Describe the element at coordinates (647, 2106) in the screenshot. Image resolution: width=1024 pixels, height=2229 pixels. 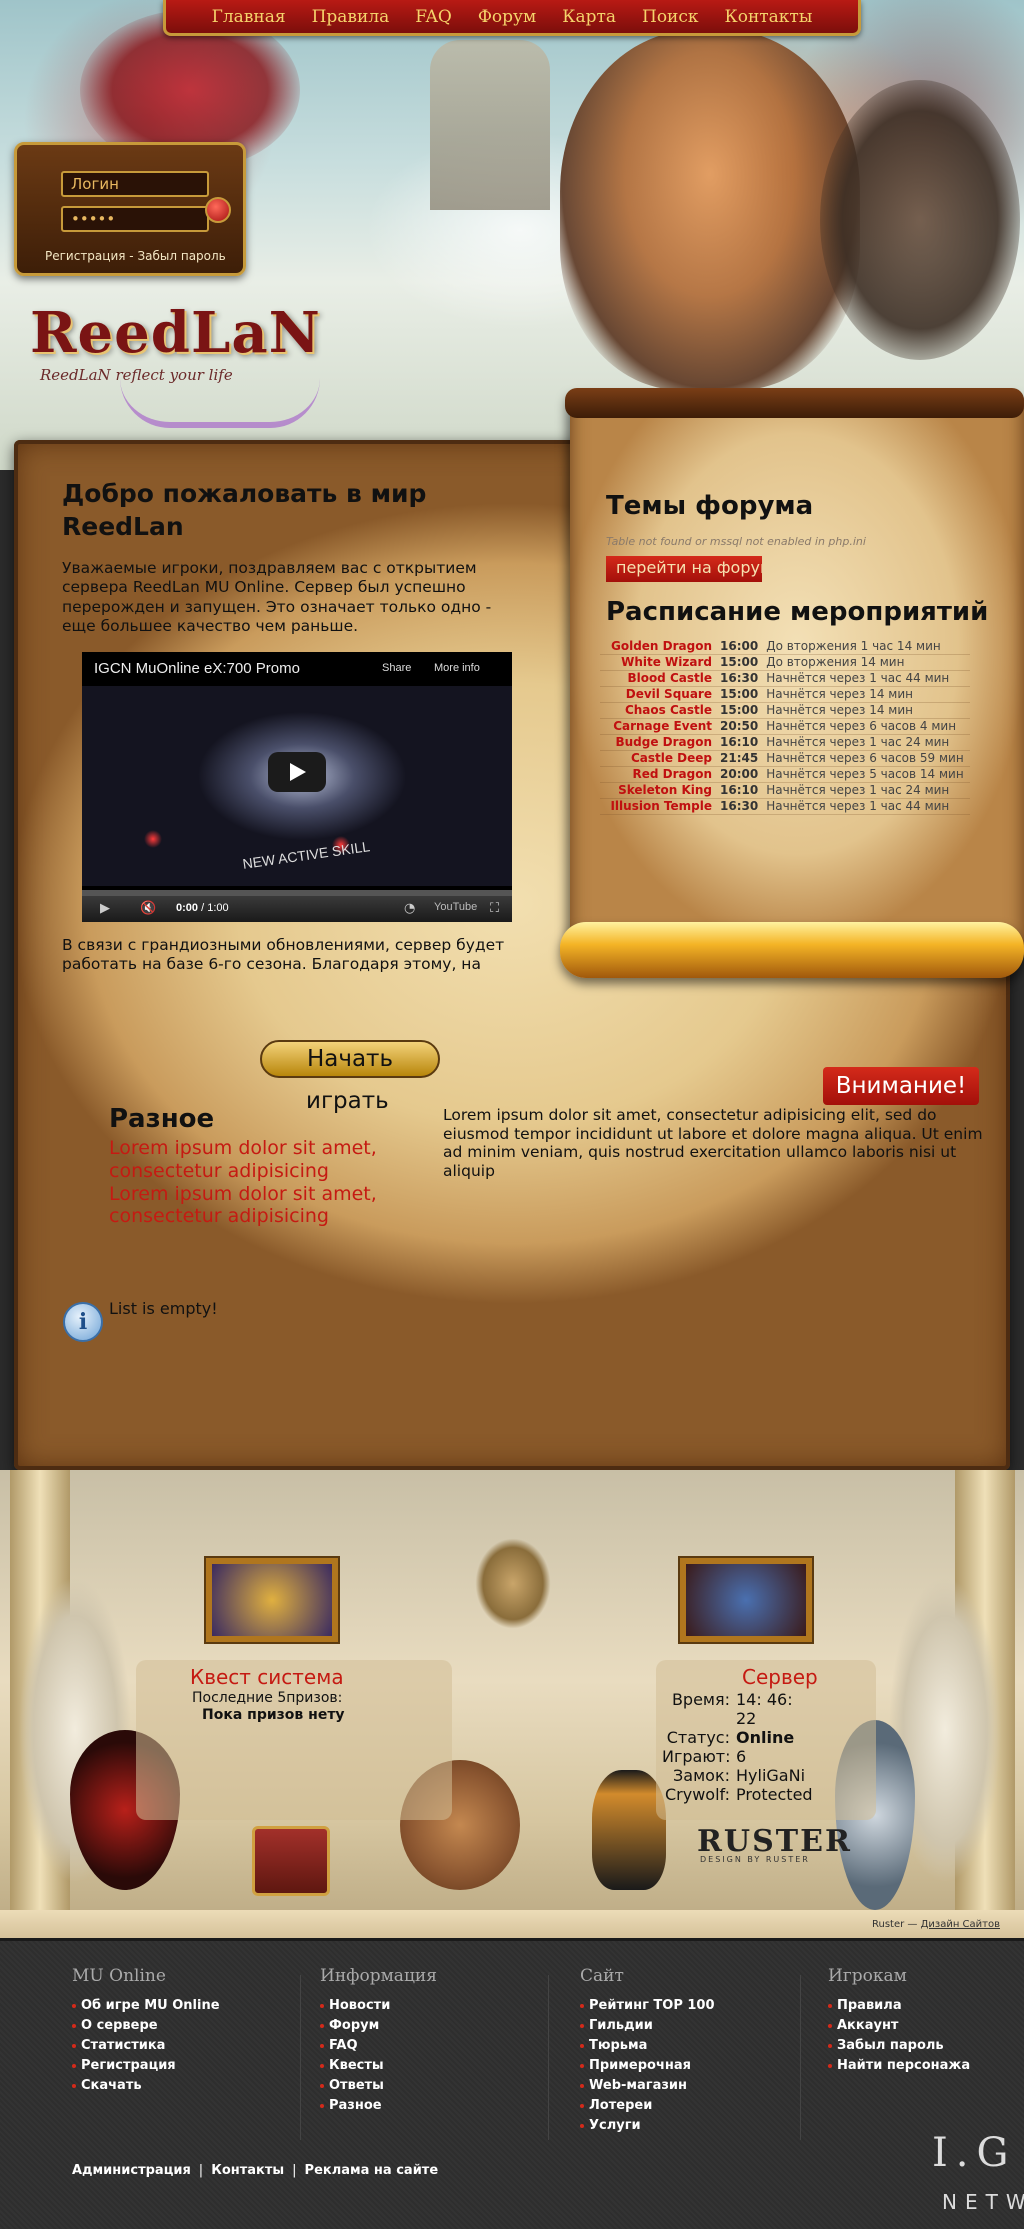
I see `footer-link: Лотереи` at that location.